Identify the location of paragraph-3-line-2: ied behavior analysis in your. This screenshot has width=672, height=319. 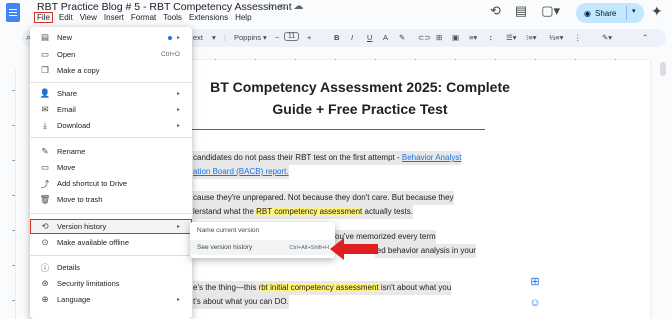
(425, 251).